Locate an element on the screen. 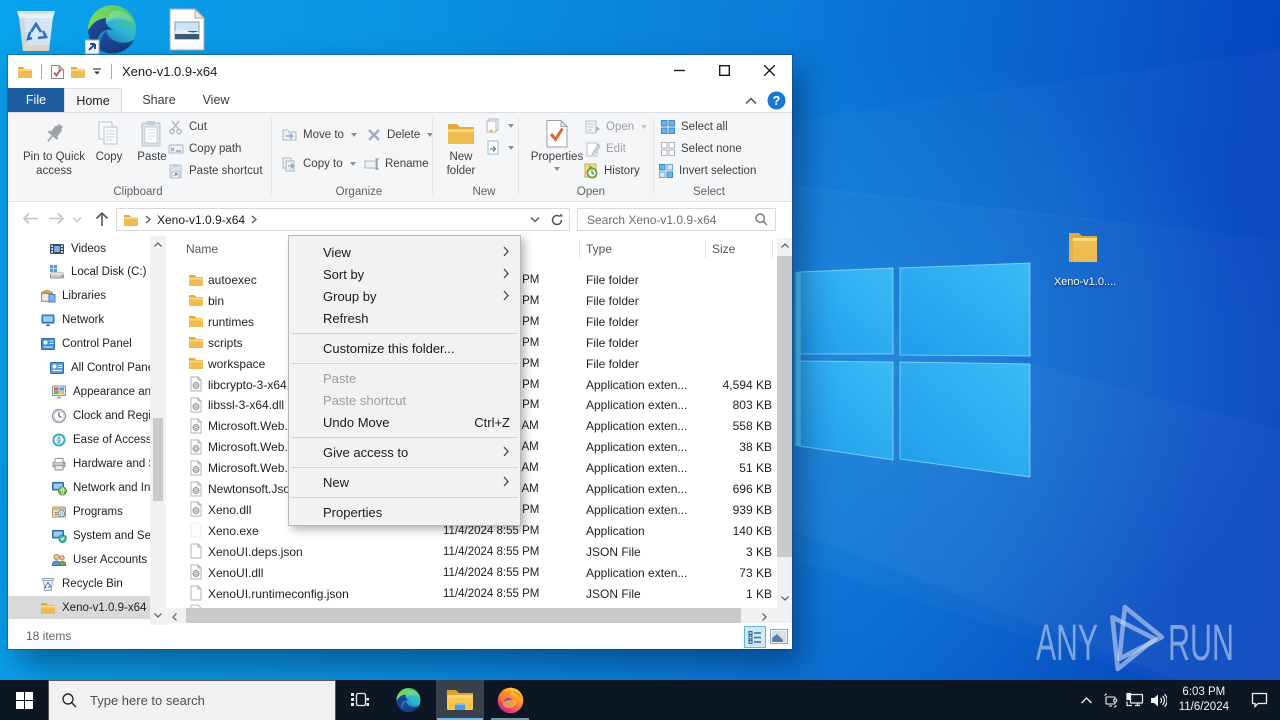  file-vscrollbar-thumb is located at coordinates (784, 406).